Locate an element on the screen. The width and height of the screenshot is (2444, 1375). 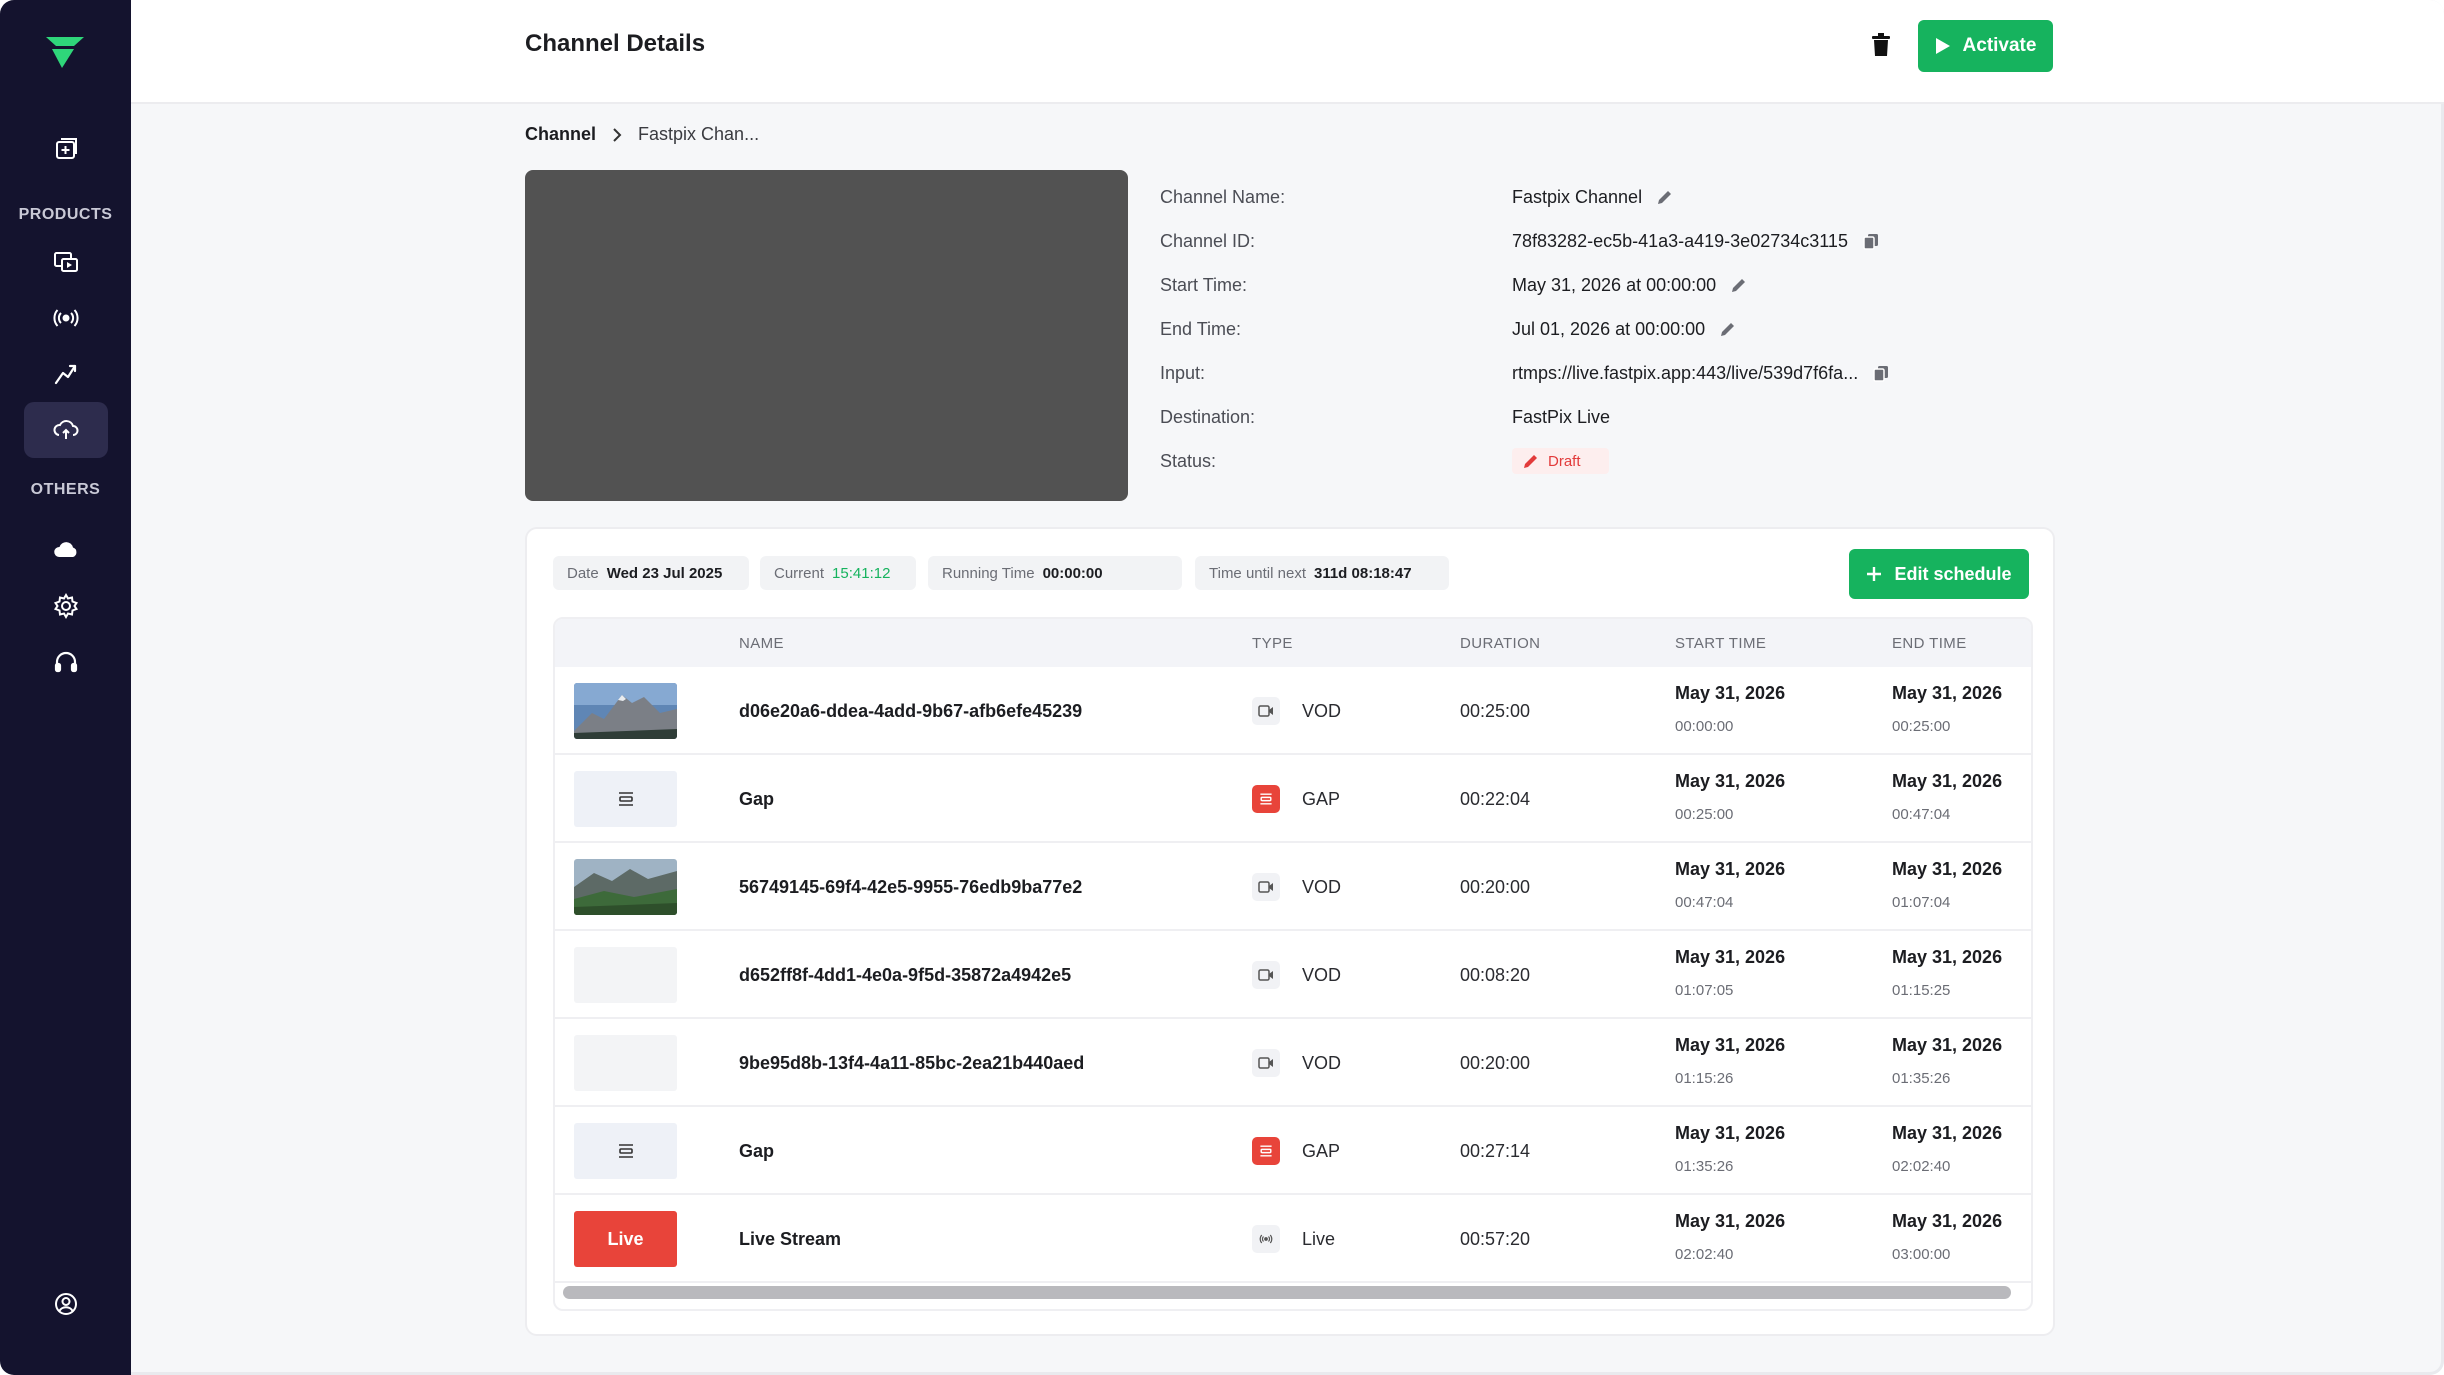
media-duration: 00:57:20 is located at coordinates (1495, 1239).